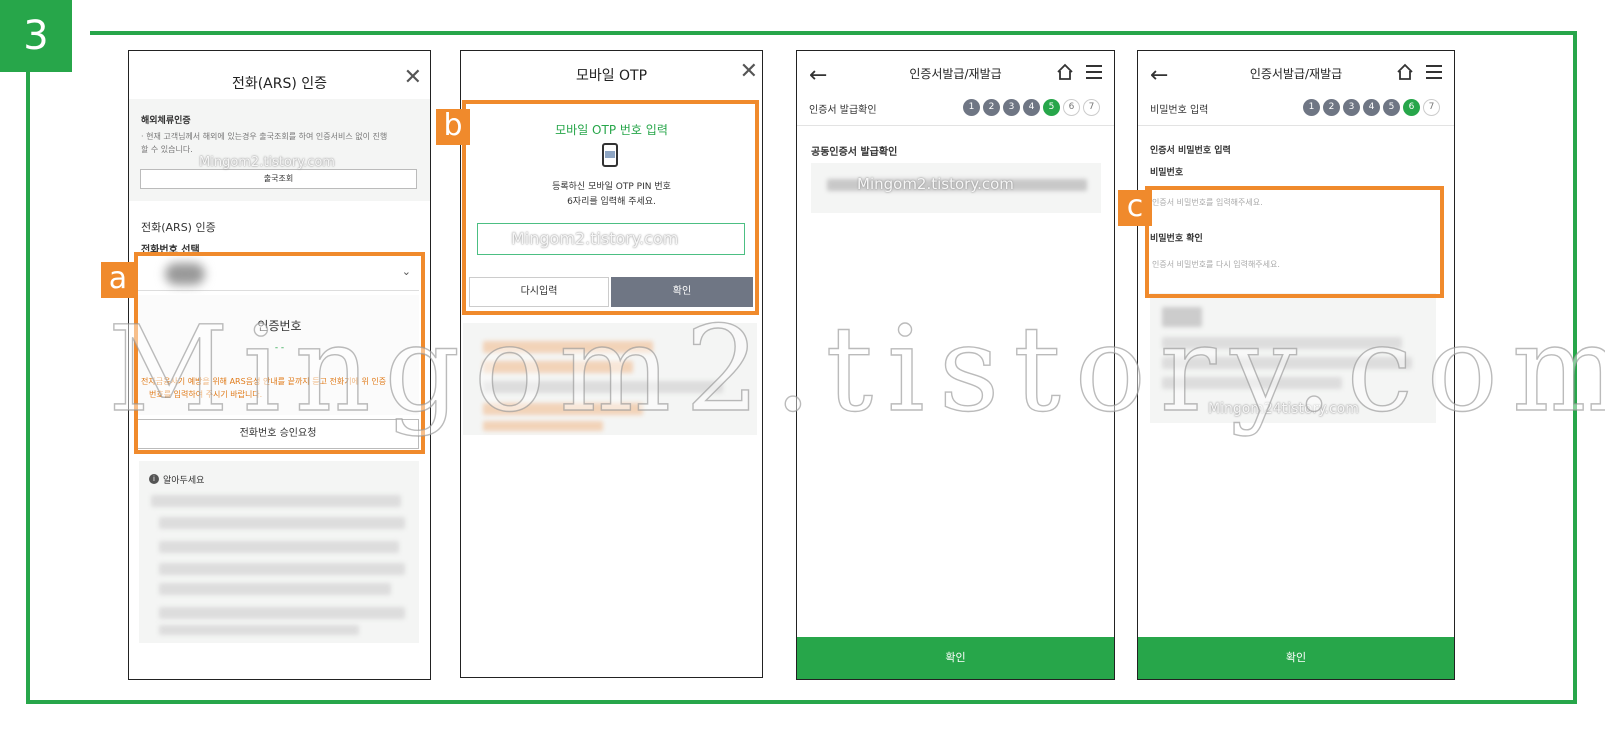 The height and width of the screenshot is (732, 1605). I want to click on highlight-box-a, so click(279, 353).